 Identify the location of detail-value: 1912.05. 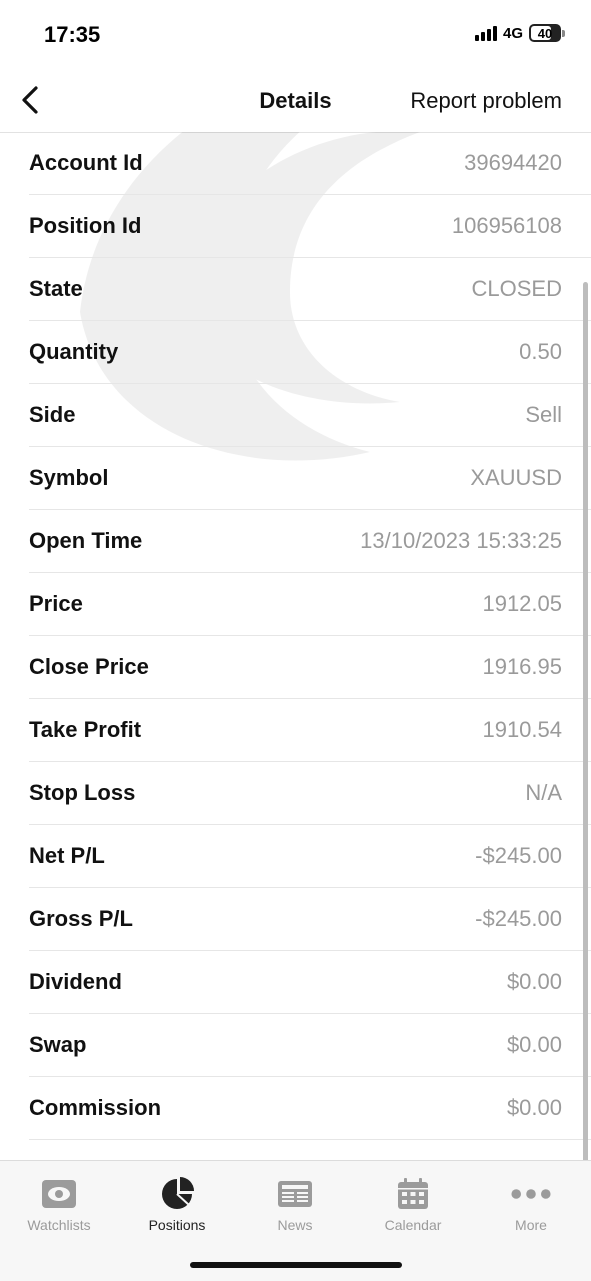
(522, 603).